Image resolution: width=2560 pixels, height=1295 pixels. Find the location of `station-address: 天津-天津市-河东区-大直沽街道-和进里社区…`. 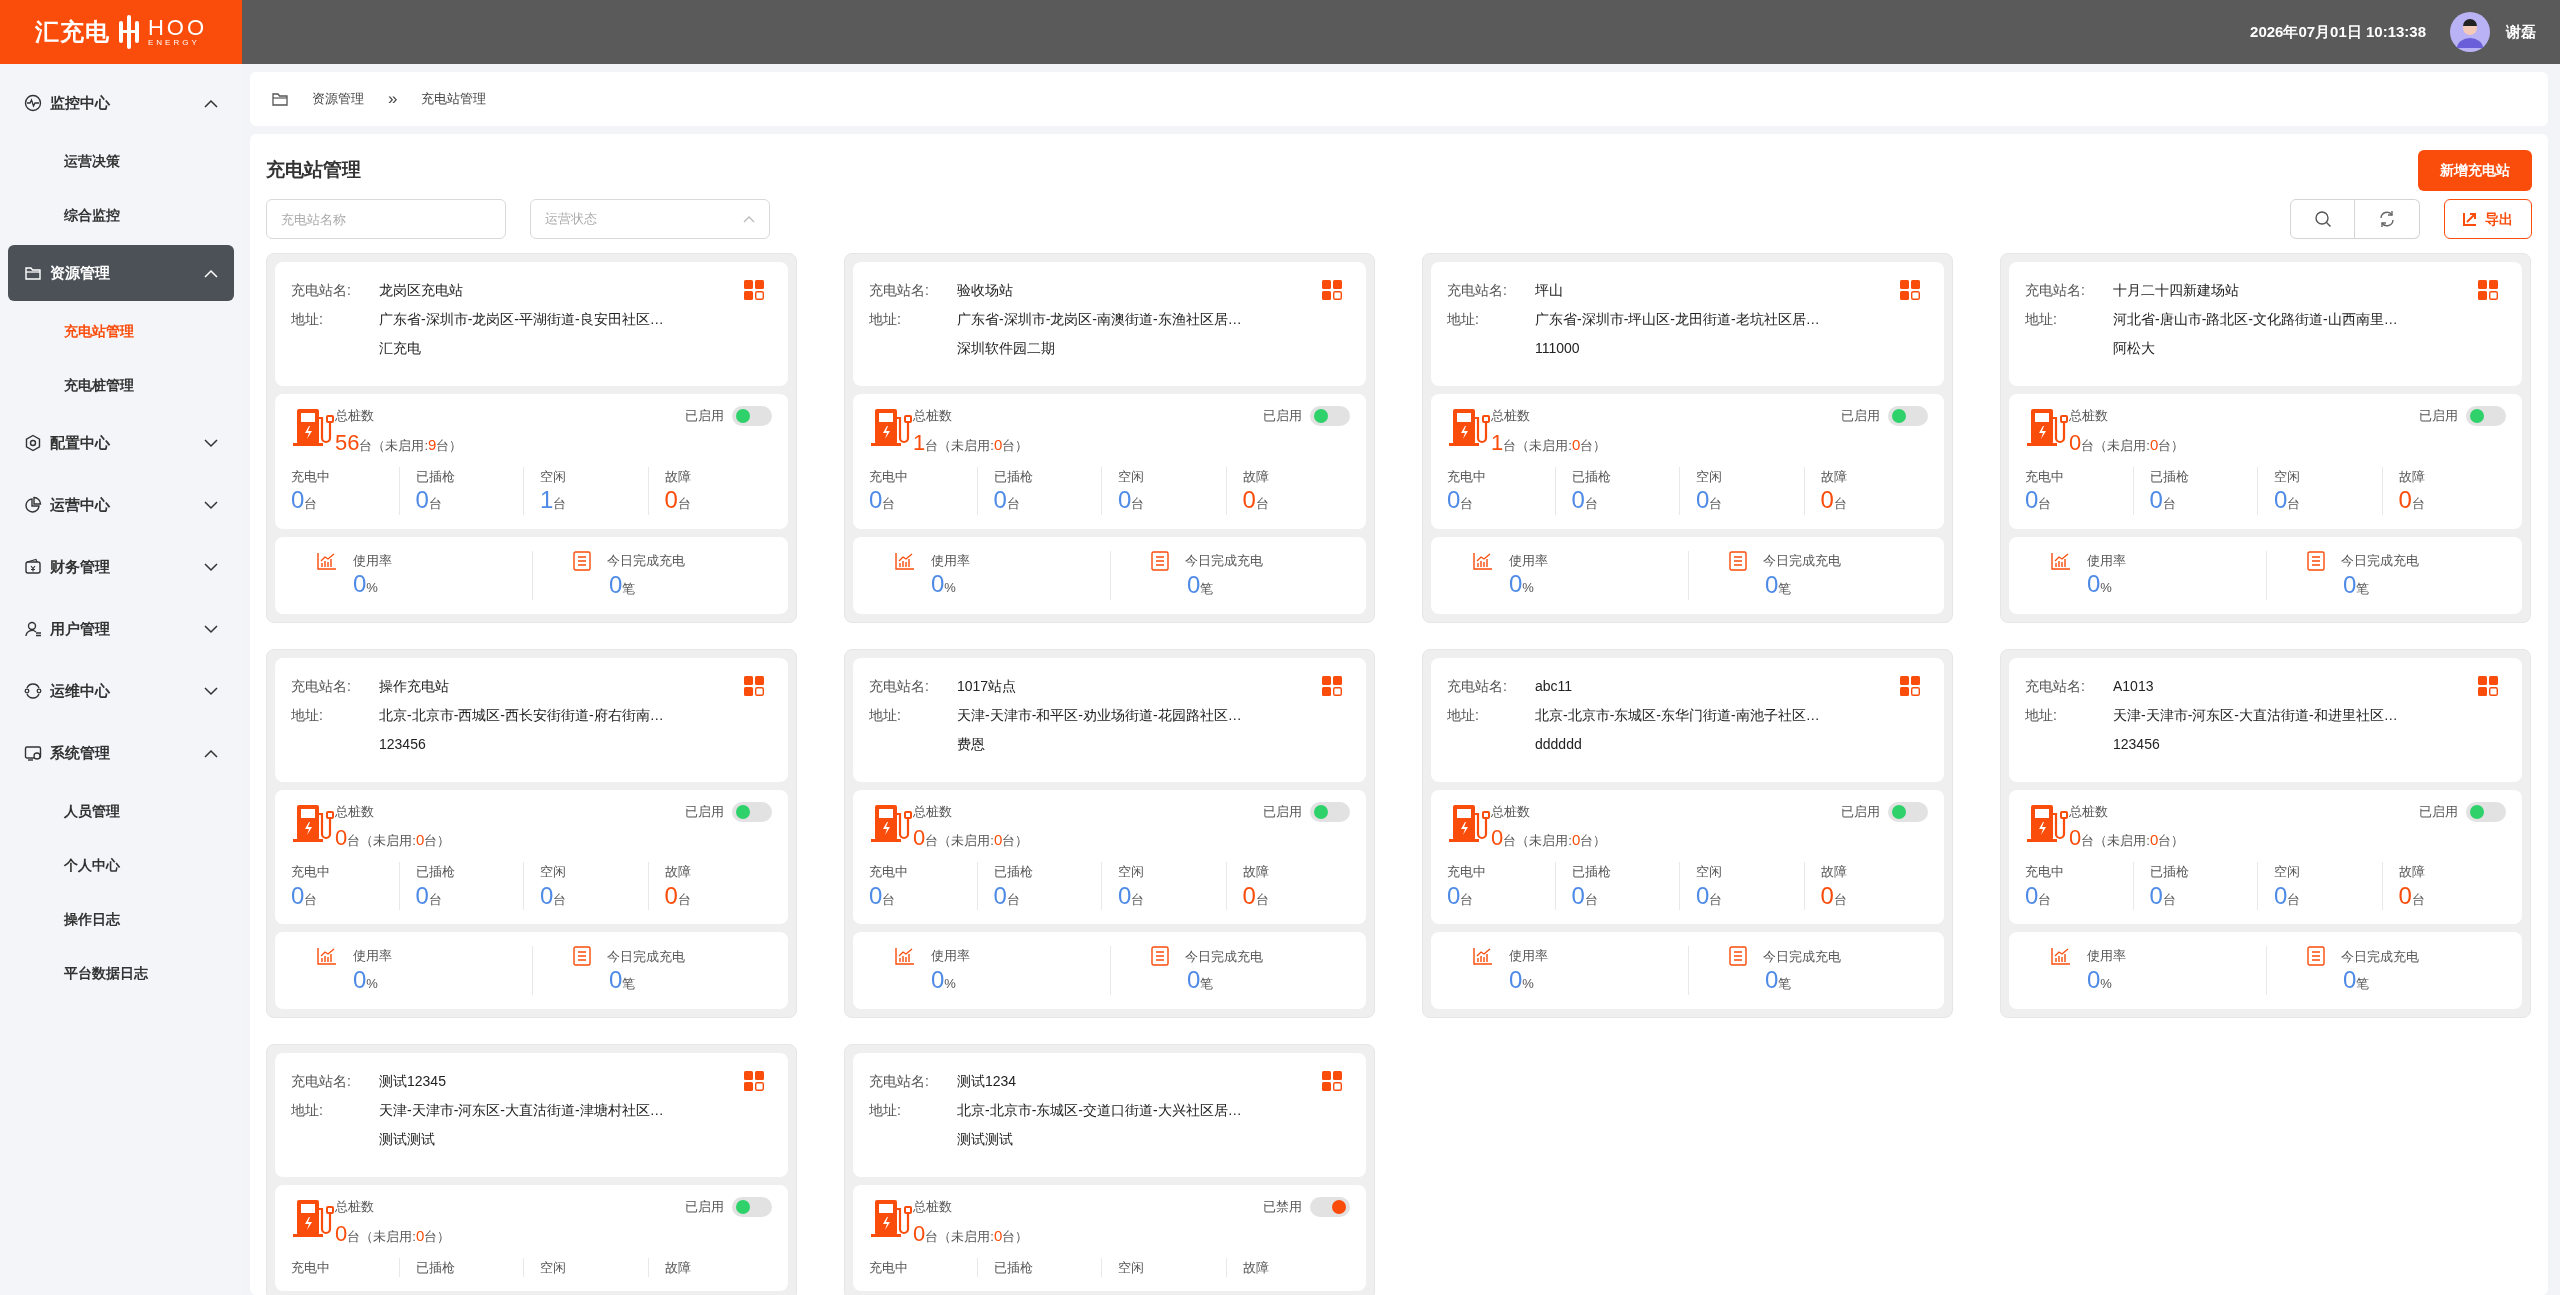

station-address: 天津-天津市-河东区-大直沽街道-和进里社区… is located at coordinates (2255, 715).